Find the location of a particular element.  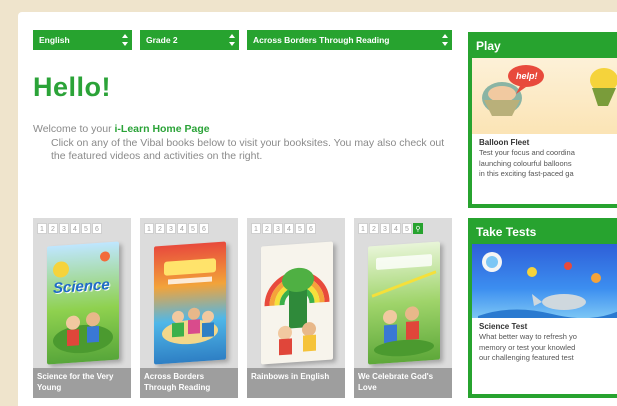

balloon-fleet-art is located at coordinates (549, 90).